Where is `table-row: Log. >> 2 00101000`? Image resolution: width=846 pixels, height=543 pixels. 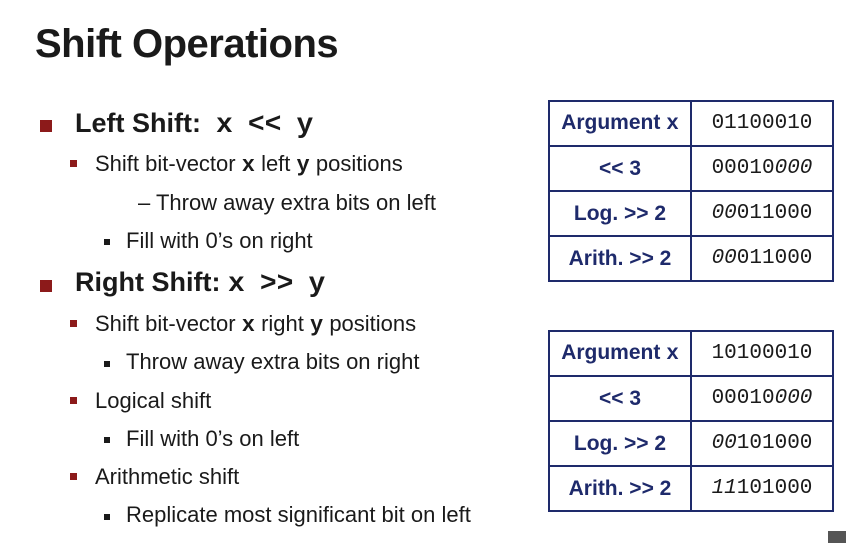
table-row: Log. >> 2 00101000 is located at coordinates (691, 443).